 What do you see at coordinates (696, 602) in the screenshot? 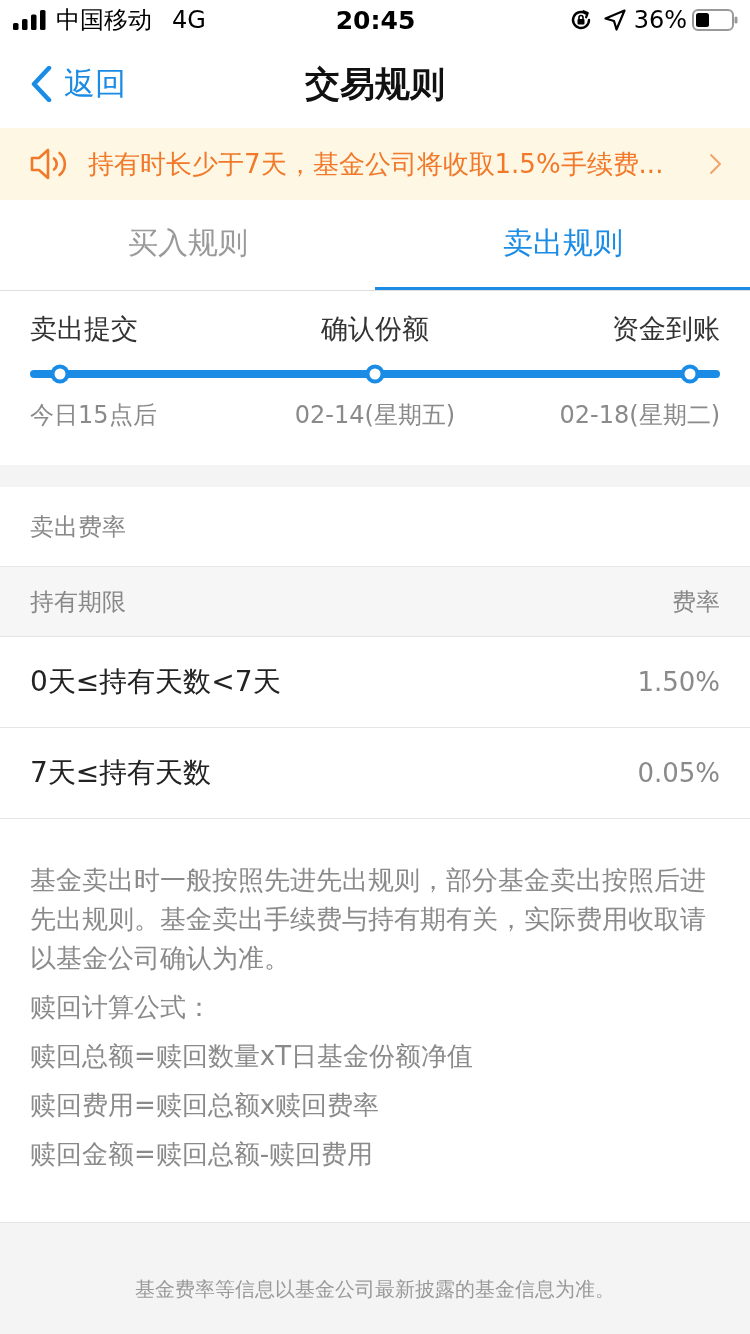
I see `column-header: 费率` at bounding box center [696, 602].